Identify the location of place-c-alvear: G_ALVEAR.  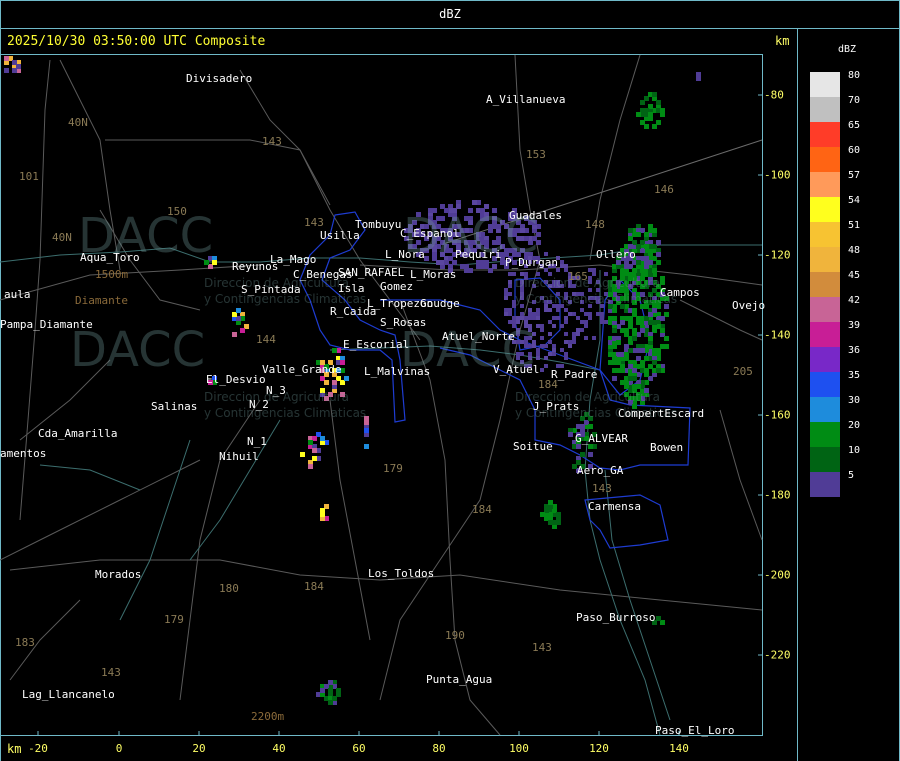
(601, 438).